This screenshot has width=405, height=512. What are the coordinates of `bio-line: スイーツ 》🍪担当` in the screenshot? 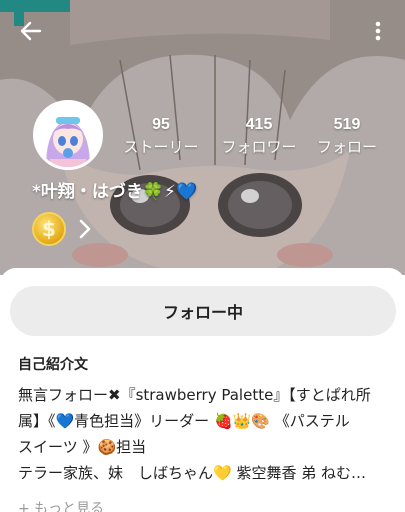 It's located at (82, 447).